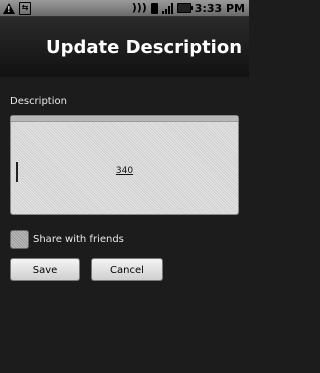 Image resolution: width=320 pixels, height=373 pixels. I want to click on wifi-icon: ))), so click(139, 7).